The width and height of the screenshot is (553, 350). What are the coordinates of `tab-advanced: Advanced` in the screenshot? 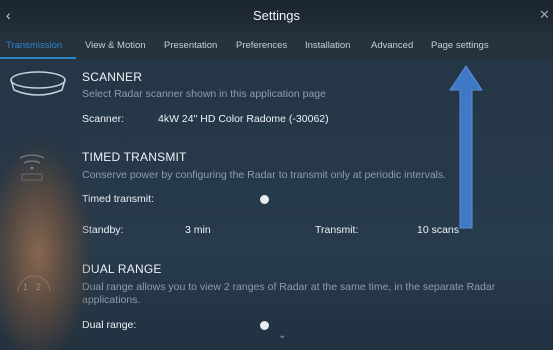 It's located at (392, 45).